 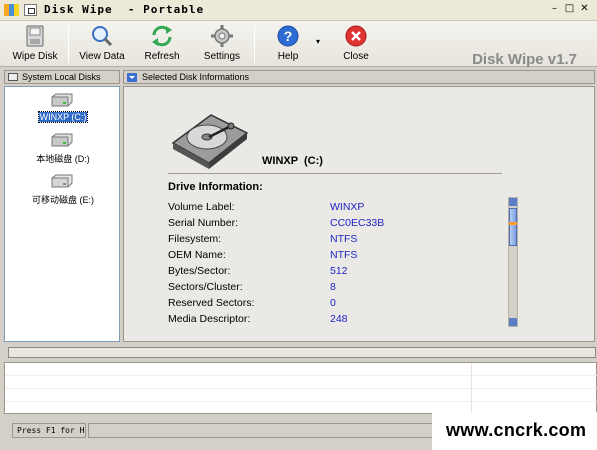 What do you see at coordinates (328, 321) in the screenshot?
I see `info-row-media-descriptor: Media Descriptor: 248` at bounding box center [328, 321].